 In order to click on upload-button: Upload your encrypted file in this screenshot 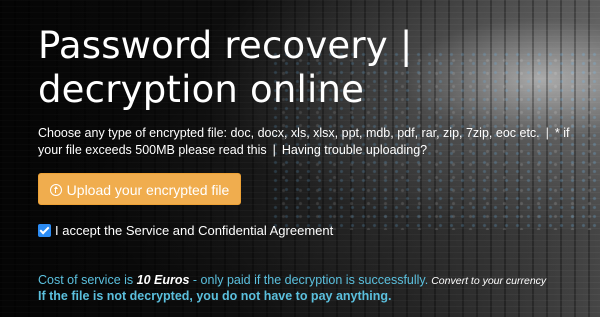, I will do `click(139, 189)`.